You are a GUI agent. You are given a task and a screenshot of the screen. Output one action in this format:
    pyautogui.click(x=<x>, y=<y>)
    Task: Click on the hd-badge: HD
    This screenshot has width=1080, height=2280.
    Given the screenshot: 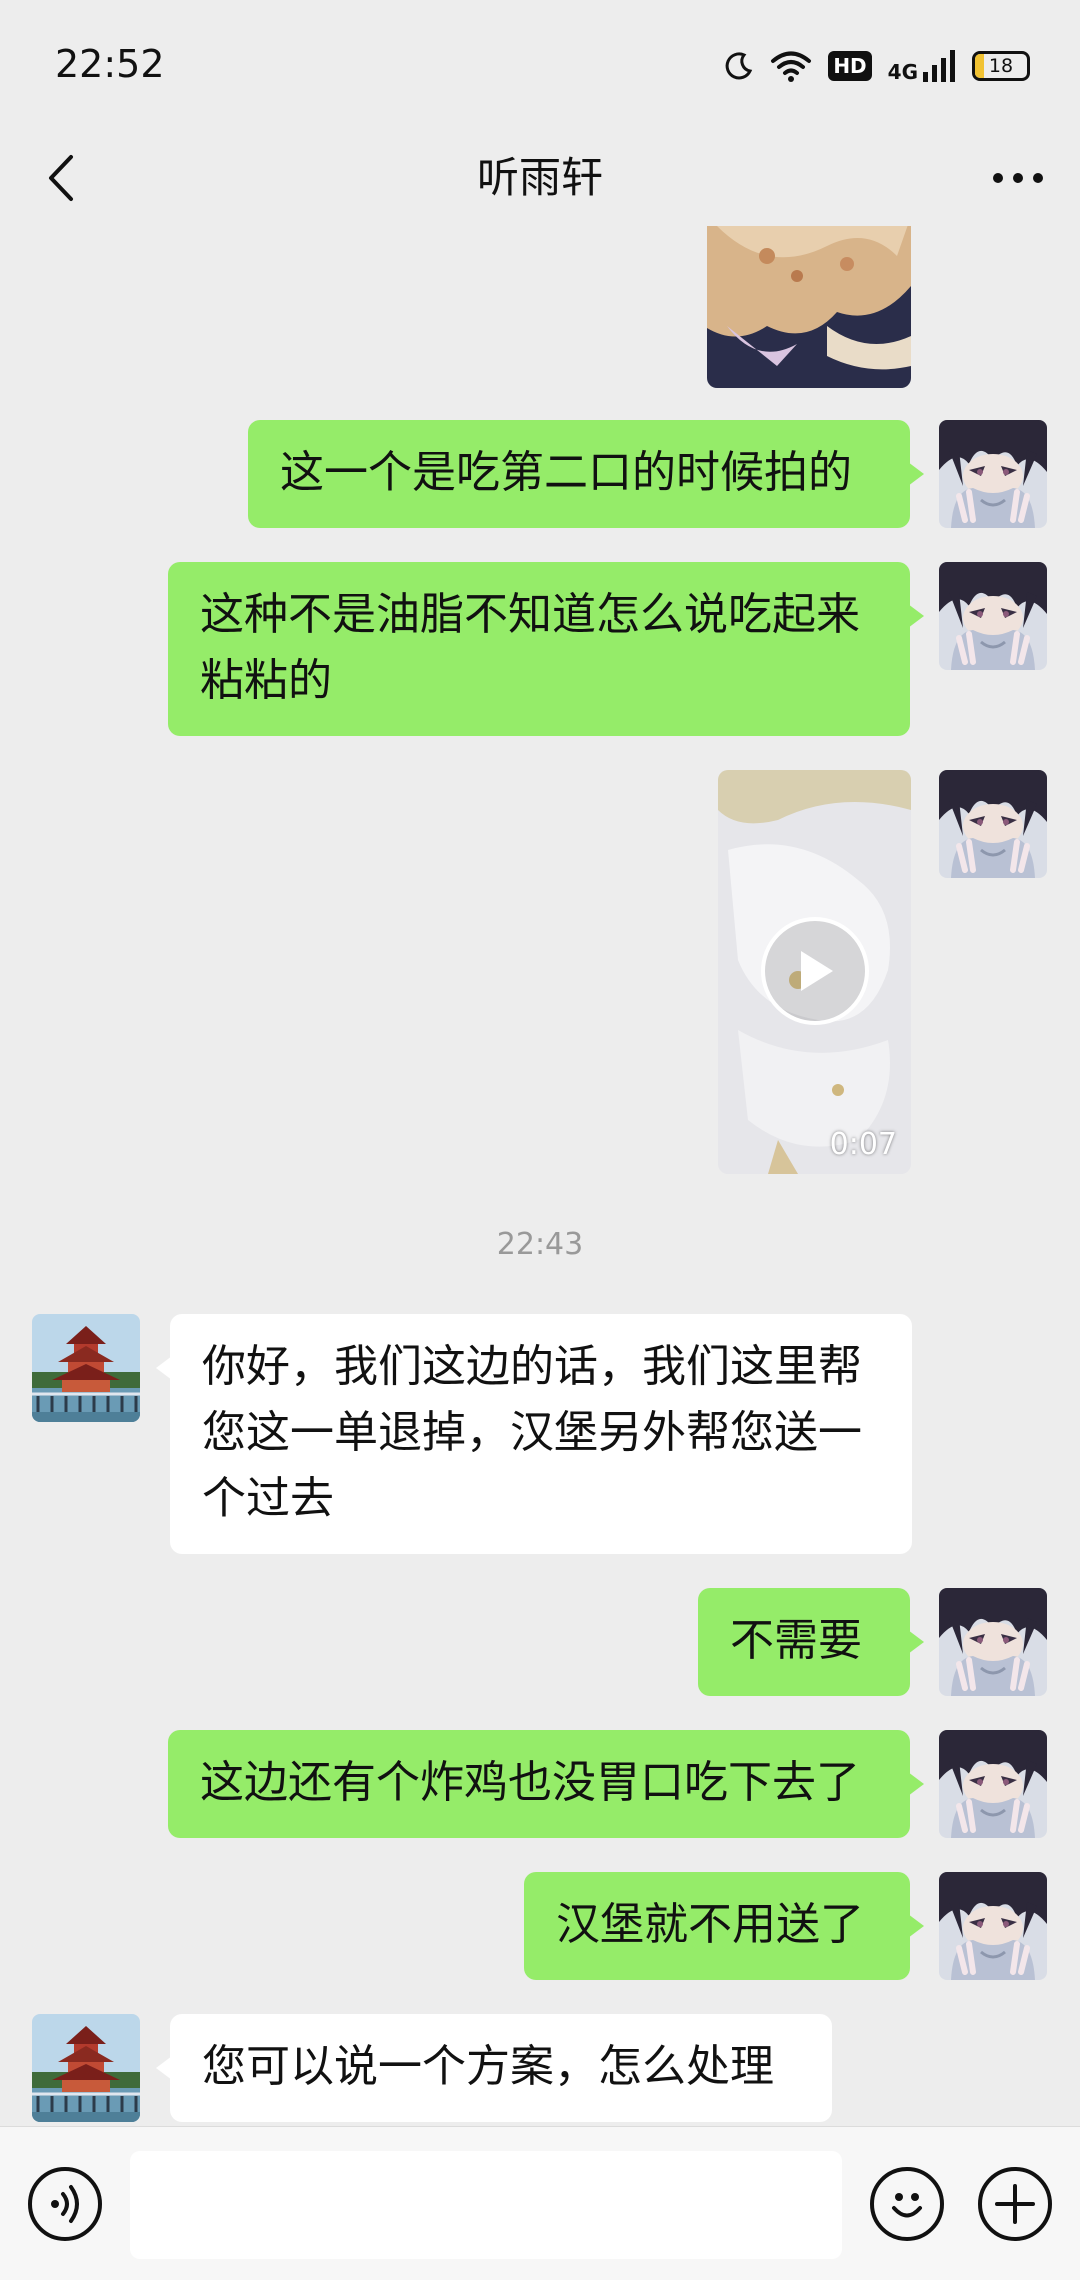 What is the action you would take?
    pyautogui.click(x=850, y=66)
    